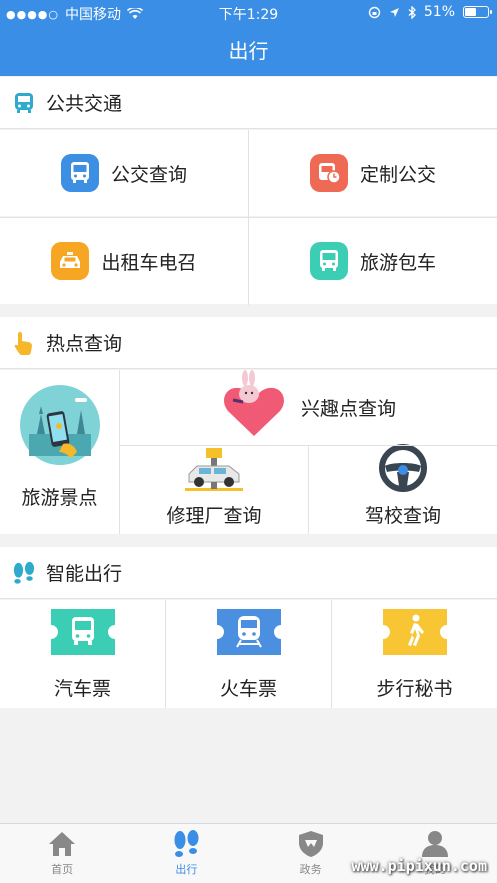 The image size is (497, 883). Describe the element at coordinates (79, 173) in the screenshot. I see `bus-icon` at that location.